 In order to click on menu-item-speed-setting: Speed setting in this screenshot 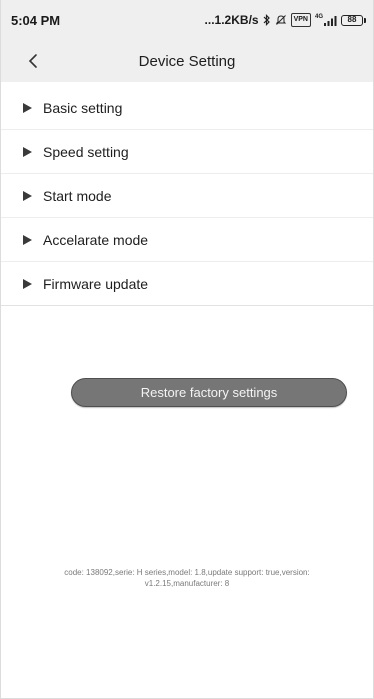, I will do `click(187, 152)`.